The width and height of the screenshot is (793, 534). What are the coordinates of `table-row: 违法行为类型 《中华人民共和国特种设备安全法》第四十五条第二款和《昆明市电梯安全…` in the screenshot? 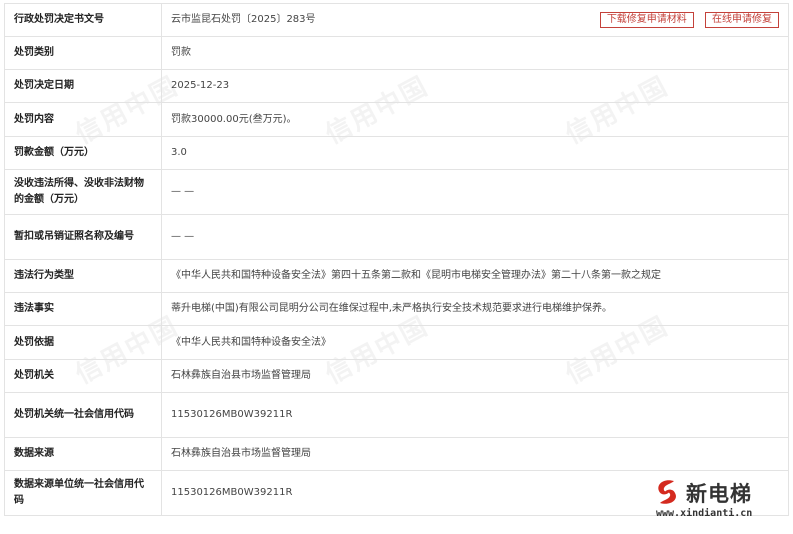 It's located at (396, 276).